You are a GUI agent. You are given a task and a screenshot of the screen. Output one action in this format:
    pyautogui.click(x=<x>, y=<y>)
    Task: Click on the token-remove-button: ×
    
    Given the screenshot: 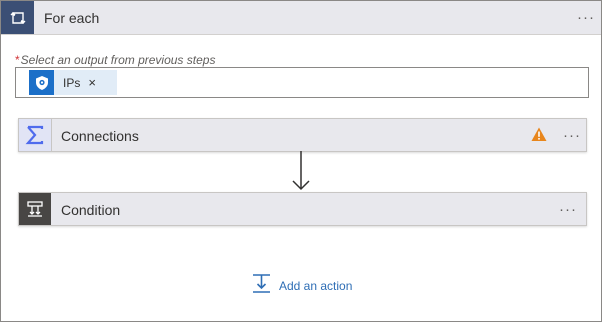 What is the action you would take?
    pyautogui.click(x=92, y=82)
    